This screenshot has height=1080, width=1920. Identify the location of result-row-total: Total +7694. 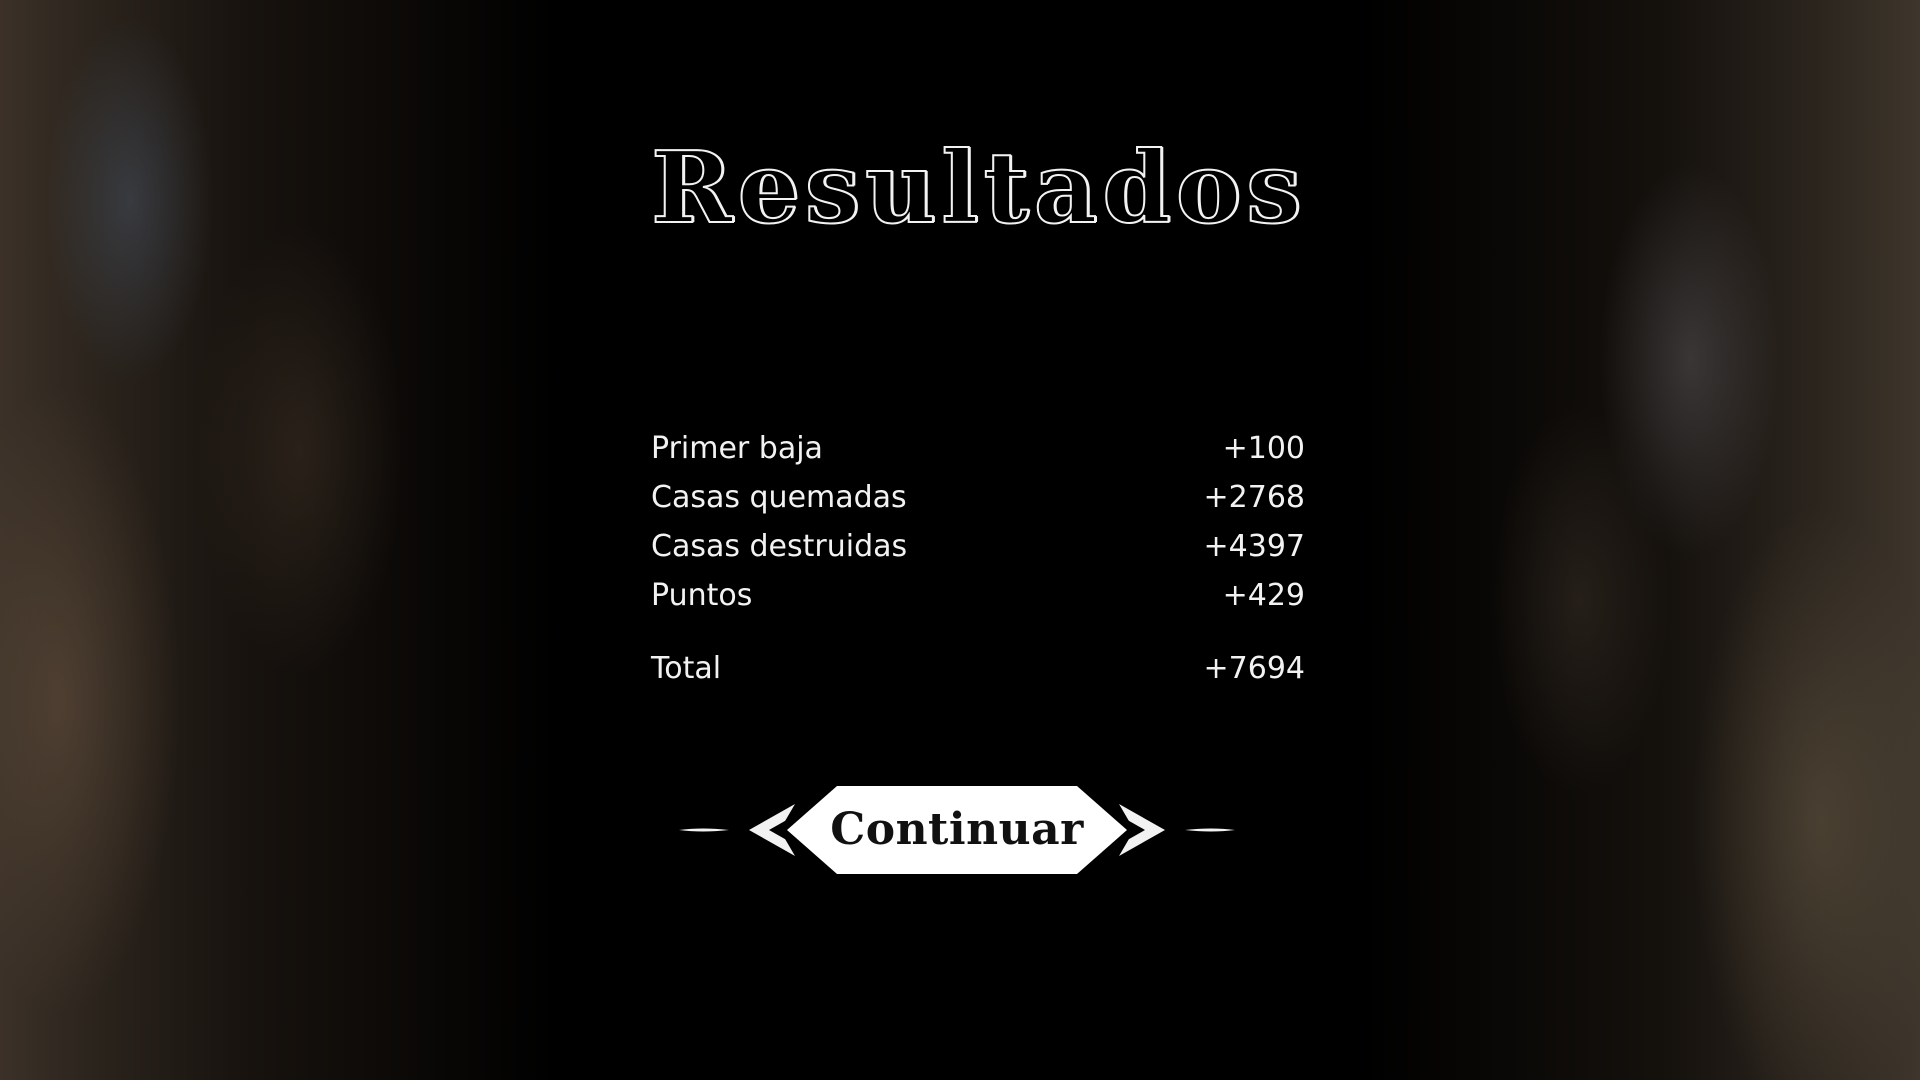
(978, 668).